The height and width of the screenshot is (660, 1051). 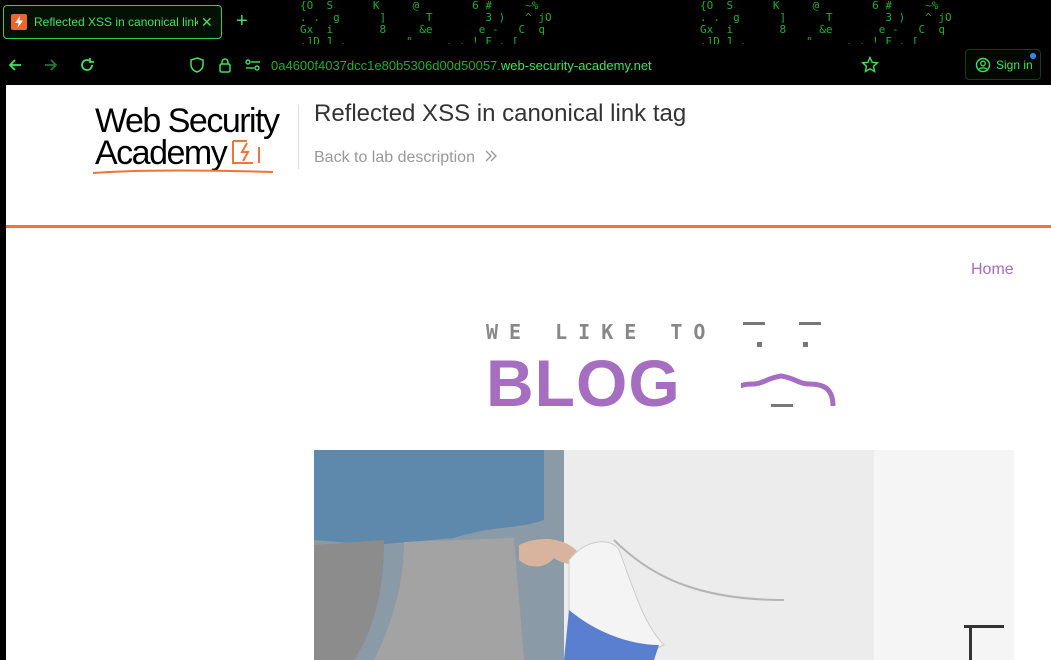 I want to click on web-security-academy-logo: Web Security Academy, so click(x=186, y=138).